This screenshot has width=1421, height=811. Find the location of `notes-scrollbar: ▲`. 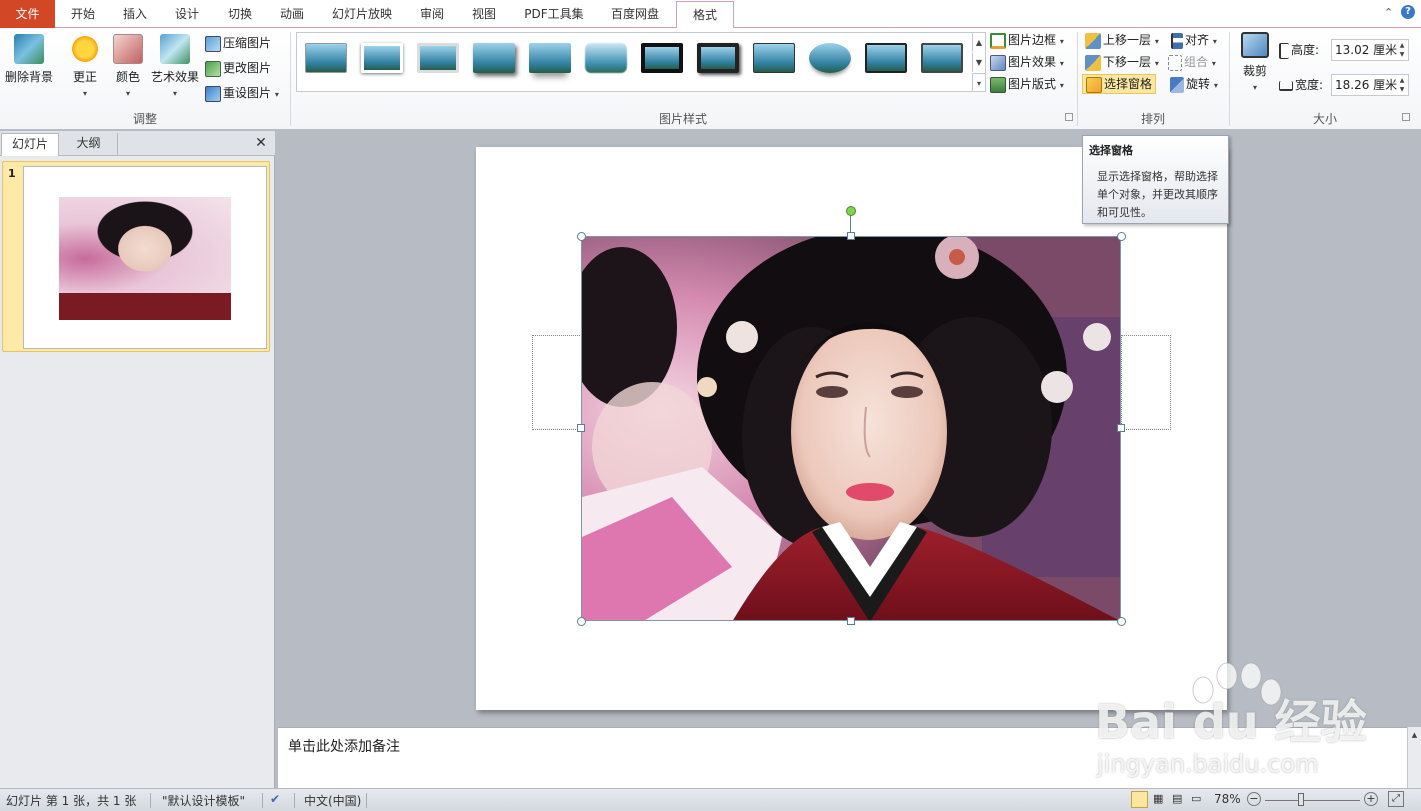

notes-scrollbar: ▲ is located at coordinates (1414, 757).